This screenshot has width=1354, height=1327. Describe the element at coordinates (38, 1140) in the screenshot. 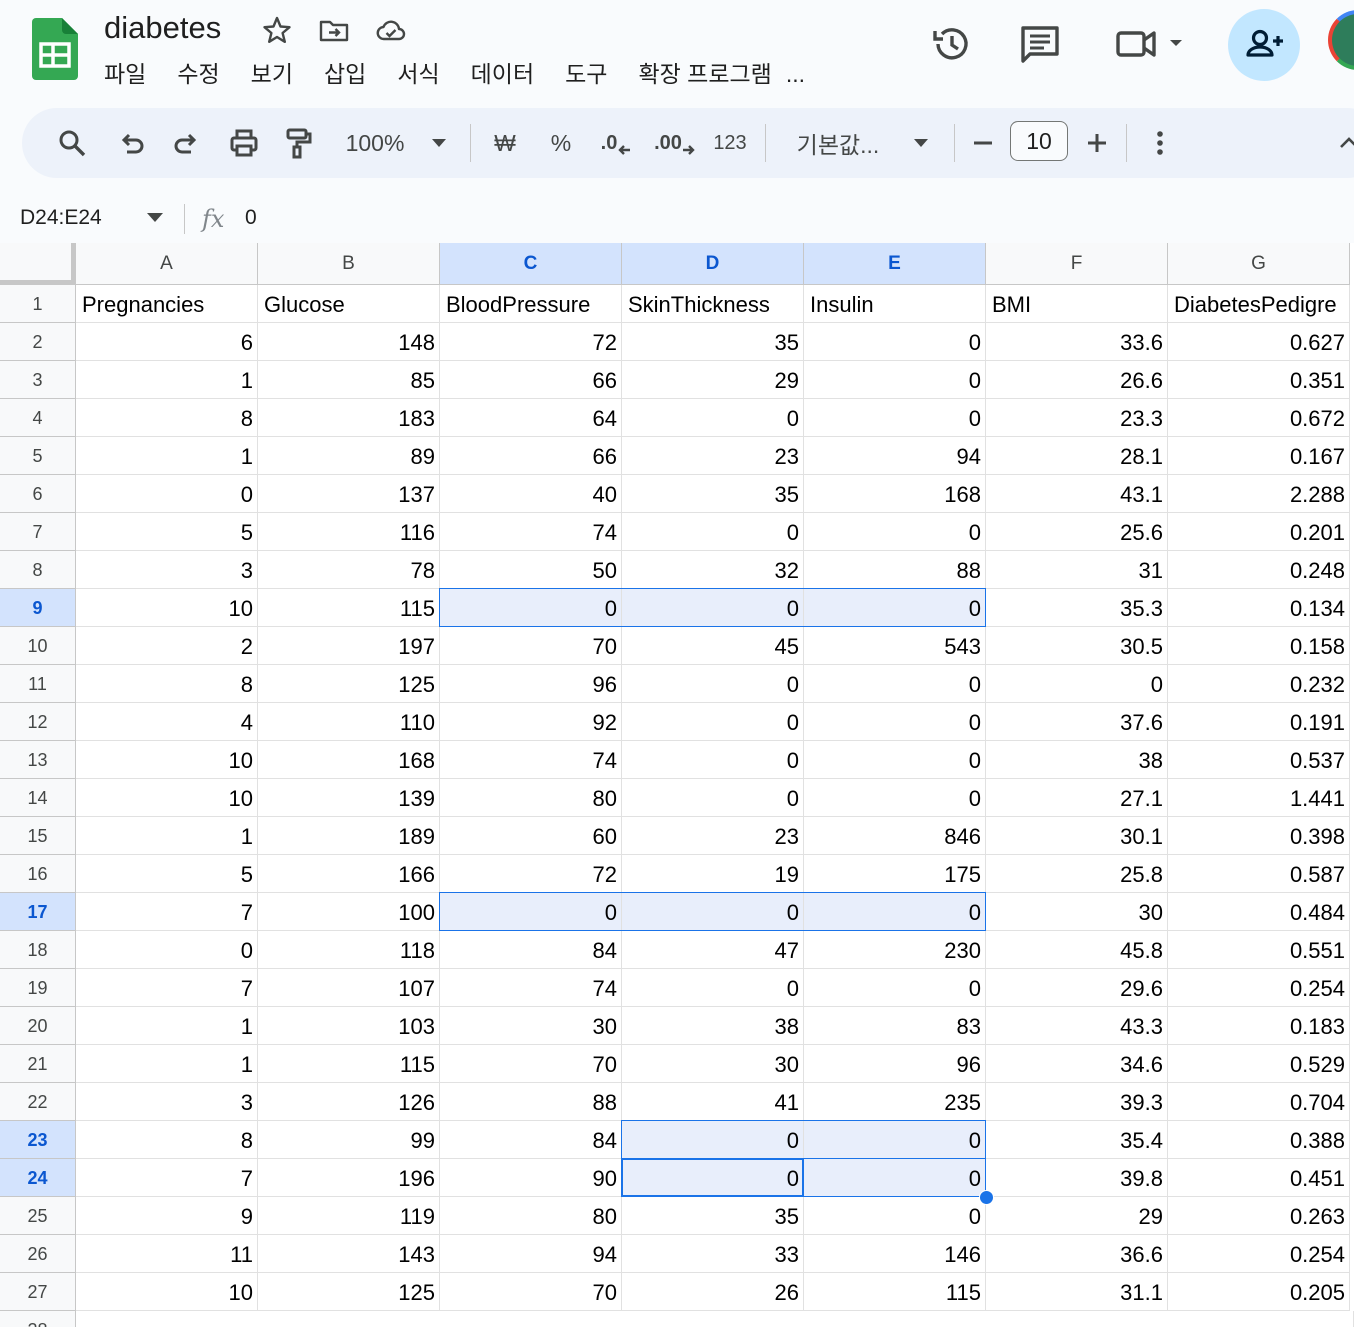

I see `row-header-23: 23` at that location.